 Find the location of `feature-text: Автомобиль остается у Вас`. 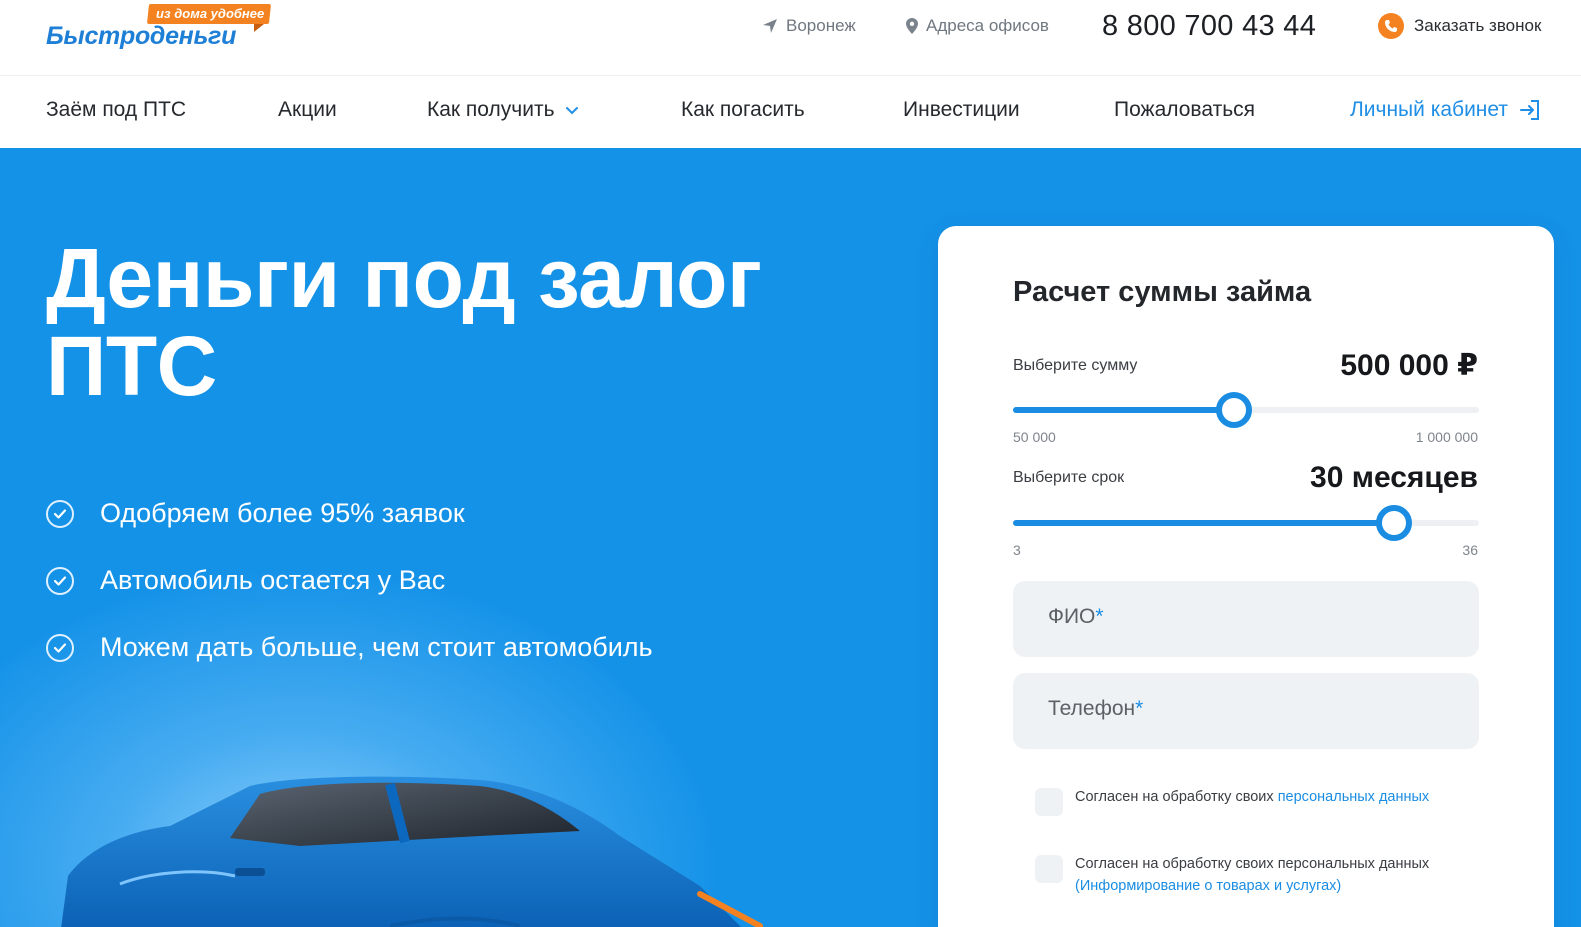

feature-text: Автомобиль остается у Вас is located at coordinates (273, 580).